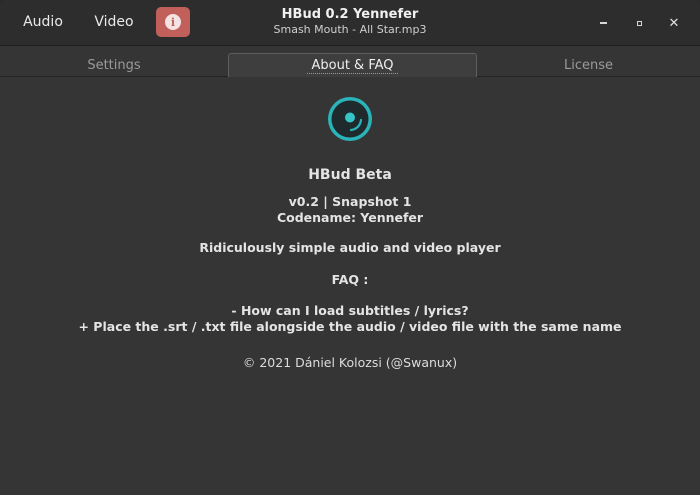 The height and width of the screenshot is (495, 700). I want to click on tab-about-faq-label: About & FAQ, so click(352, 66).